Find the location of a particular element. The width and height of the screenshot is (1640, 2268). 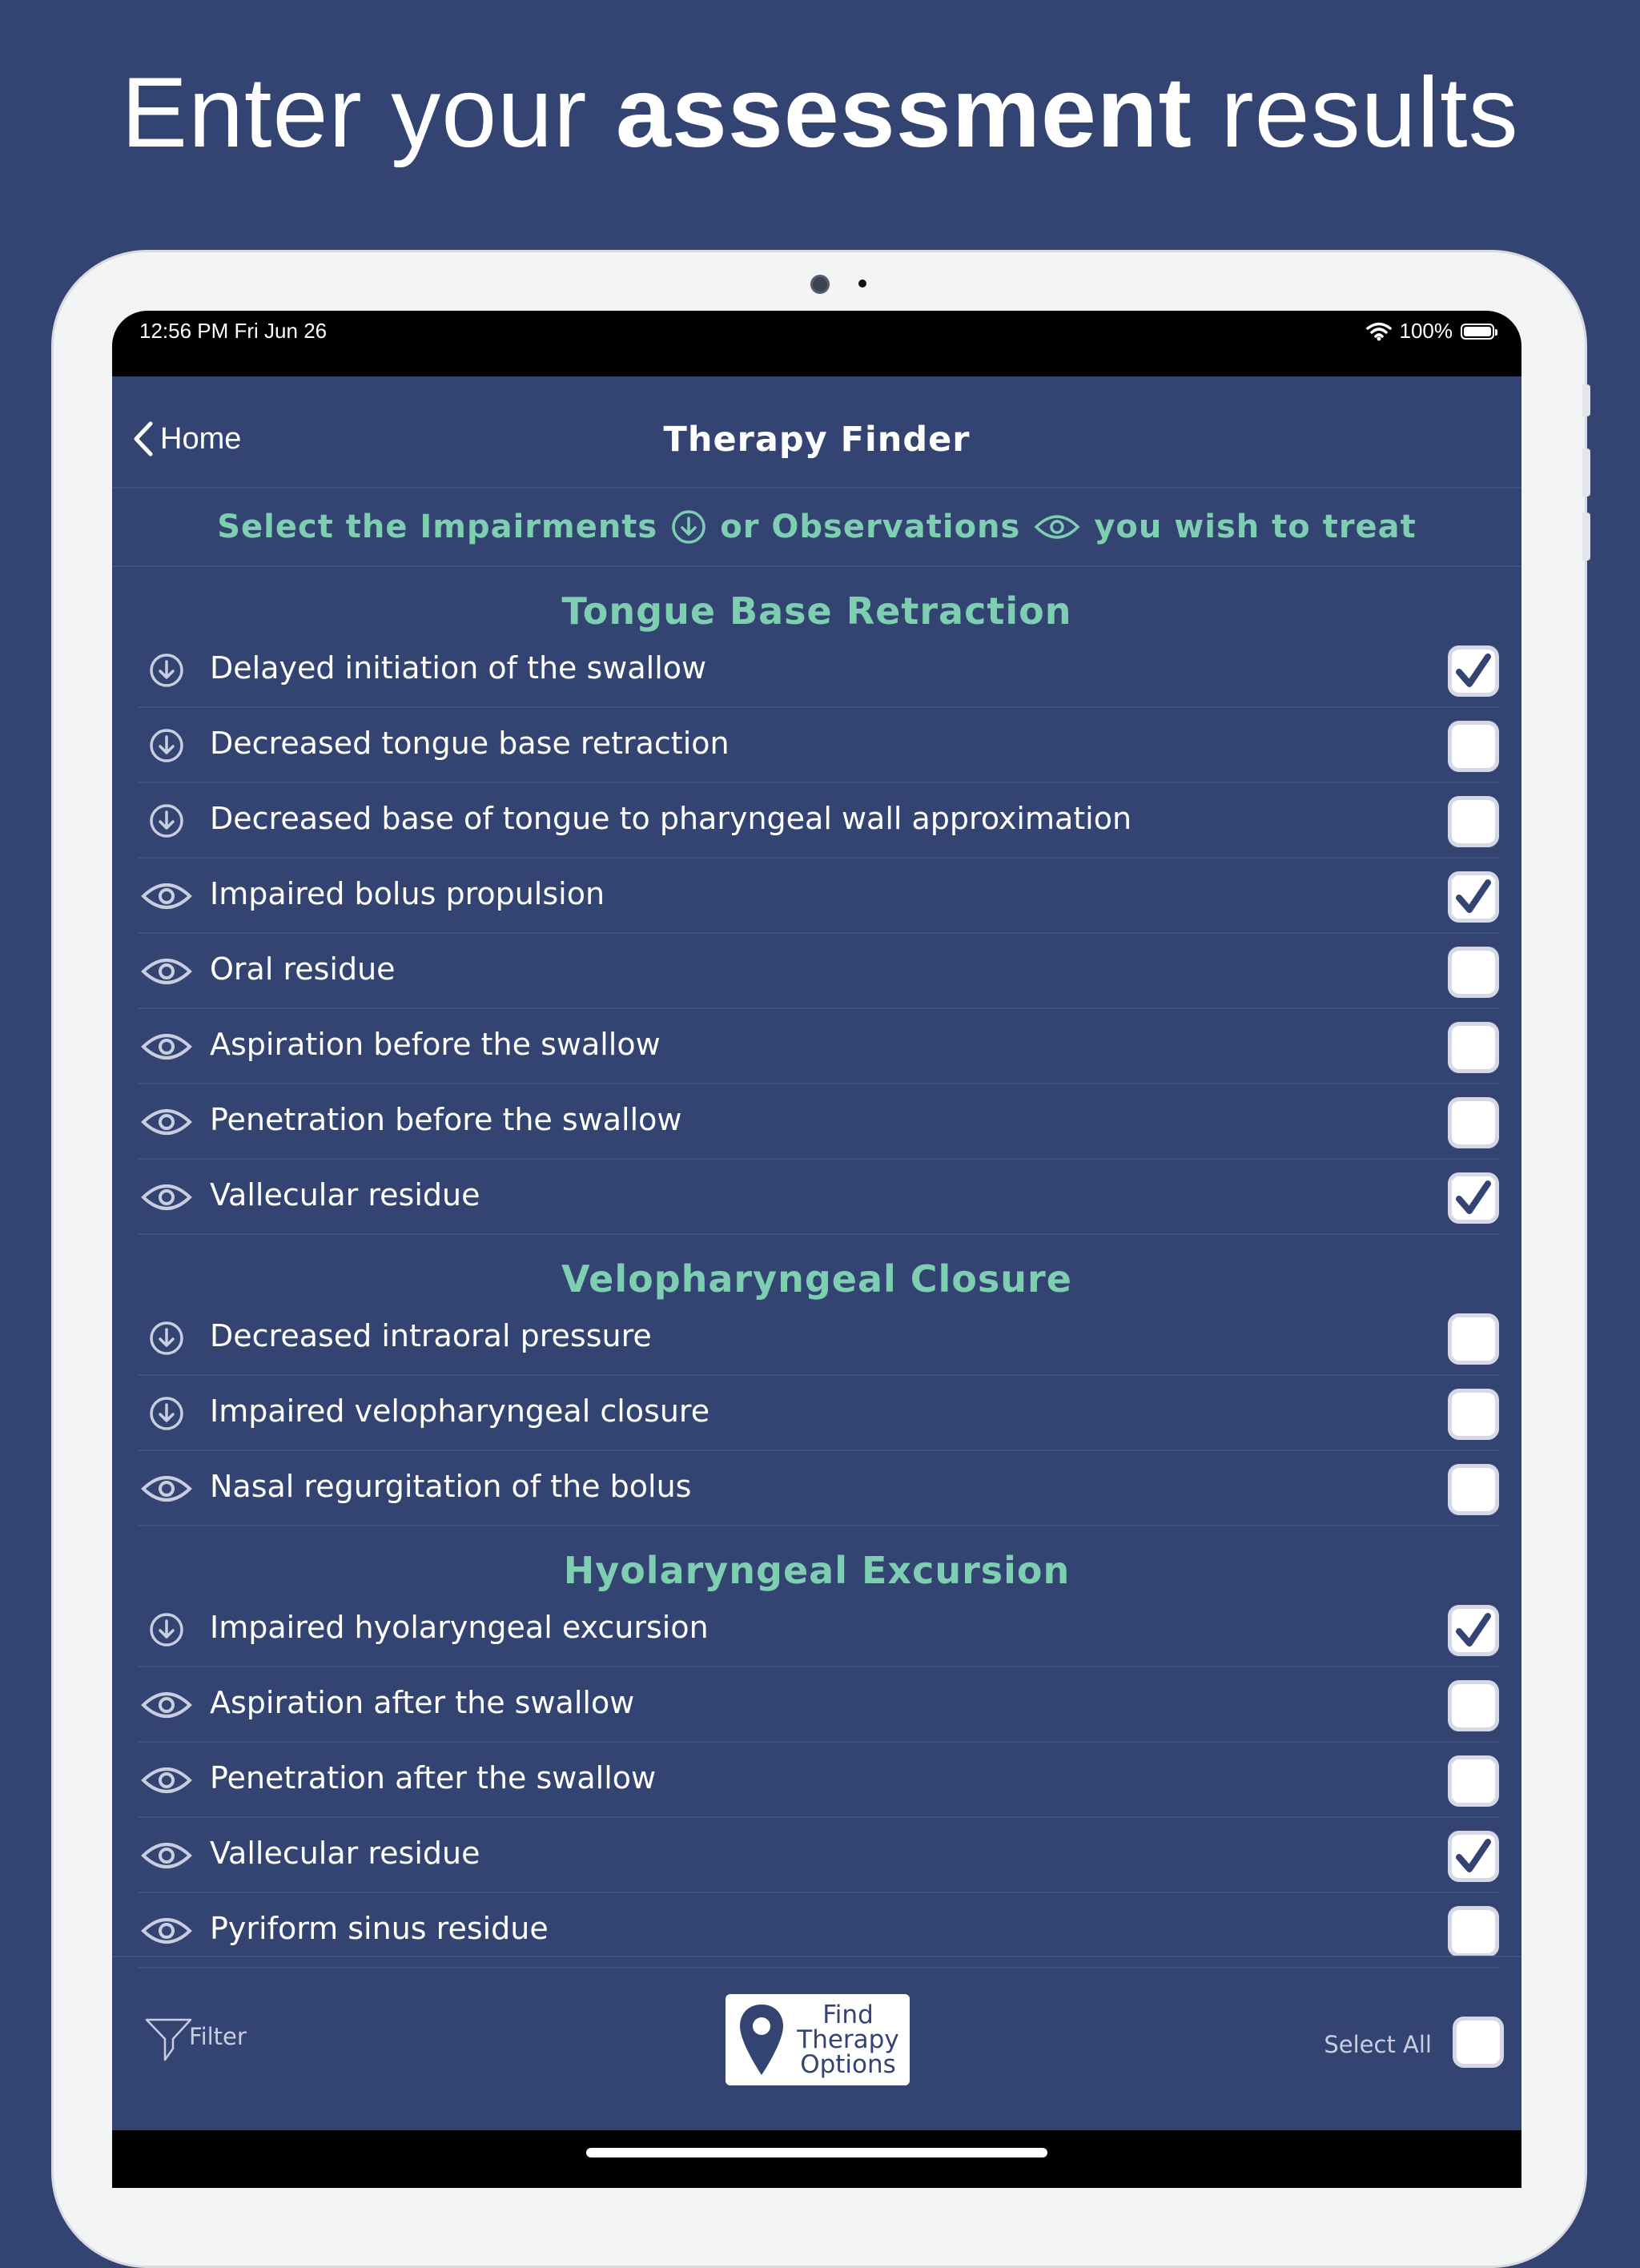

home-indicator-area is located at coordinates (816, 2159).